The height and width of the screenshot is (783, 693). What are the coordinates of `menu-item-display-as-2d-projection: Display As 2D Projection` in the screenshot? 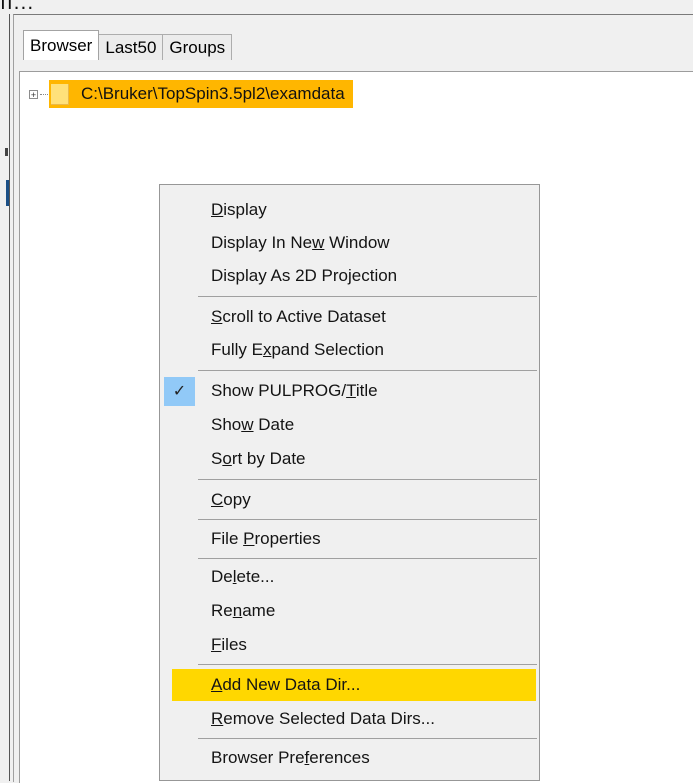 It's located at (349, 276).